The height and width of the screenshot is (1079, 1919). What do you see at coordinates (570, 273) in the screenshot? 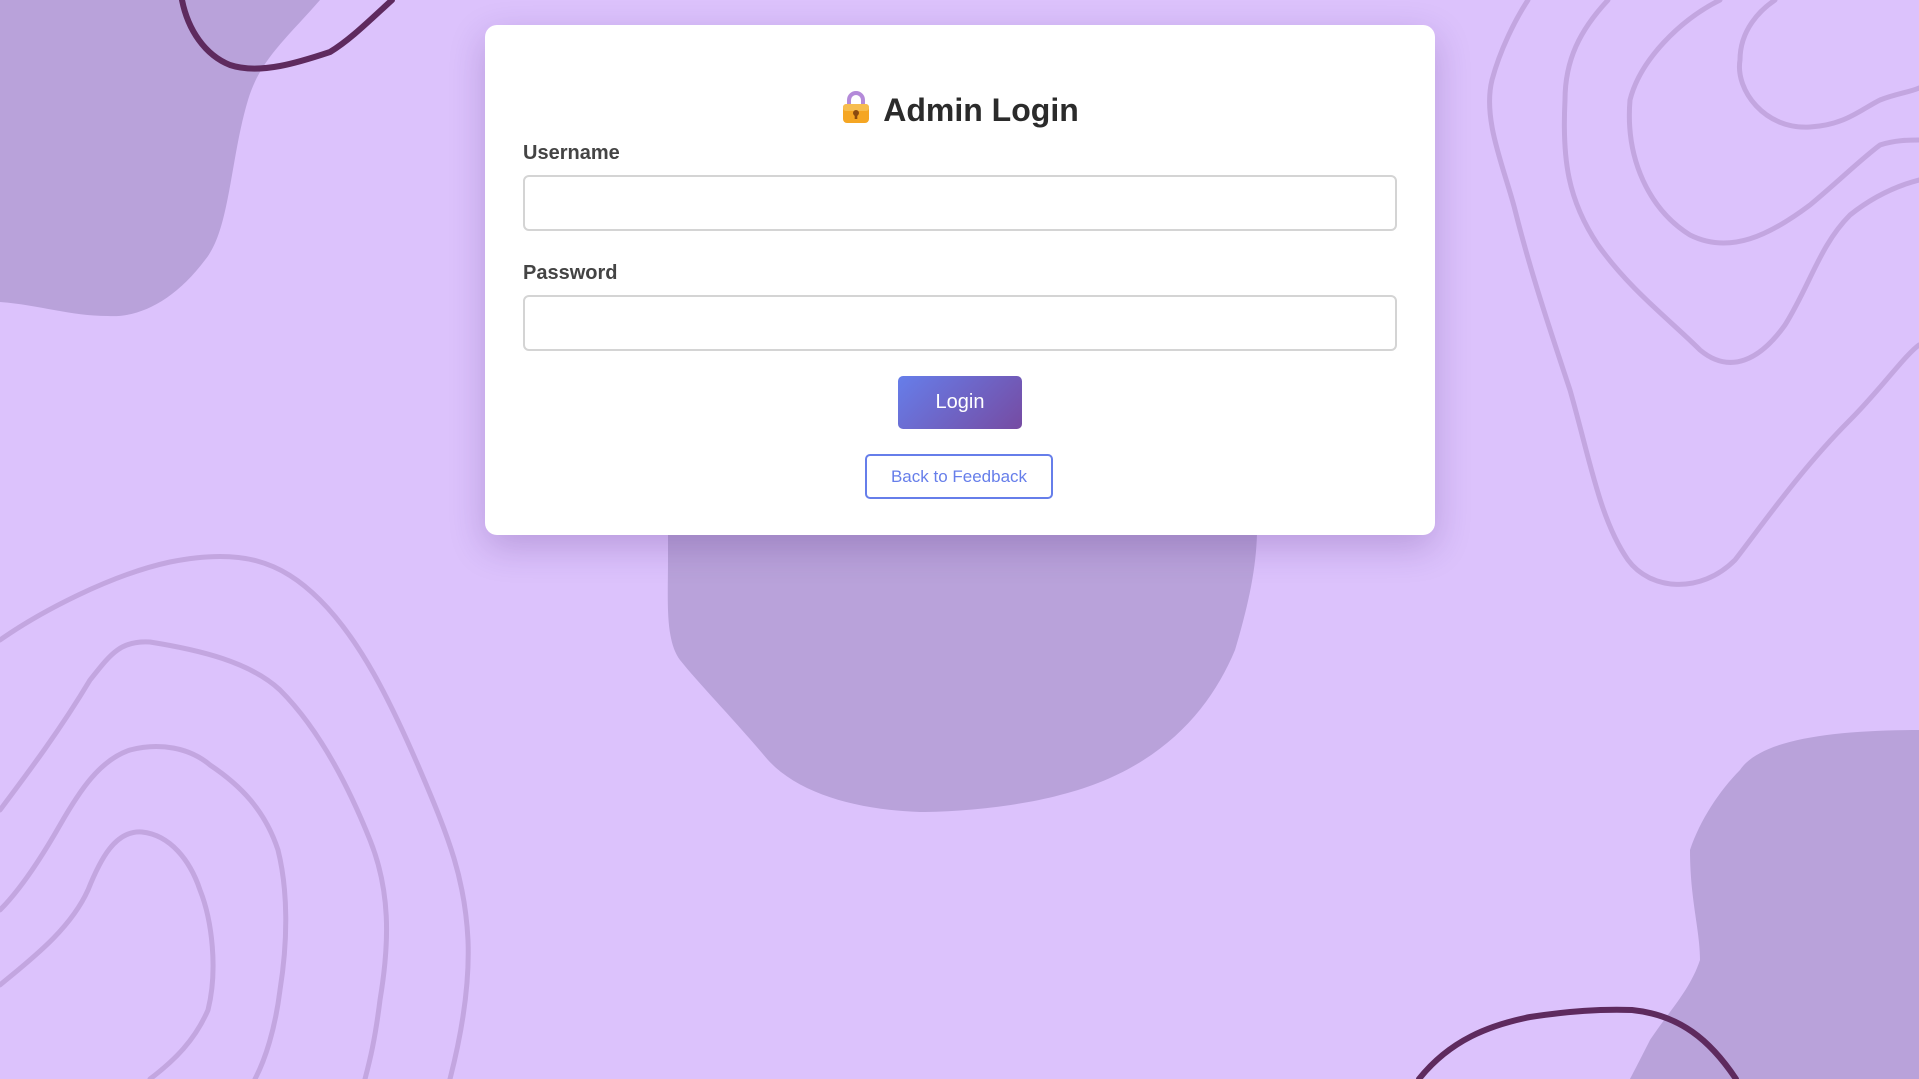
I see `password-label: Password` at bounding box center [570, 273].